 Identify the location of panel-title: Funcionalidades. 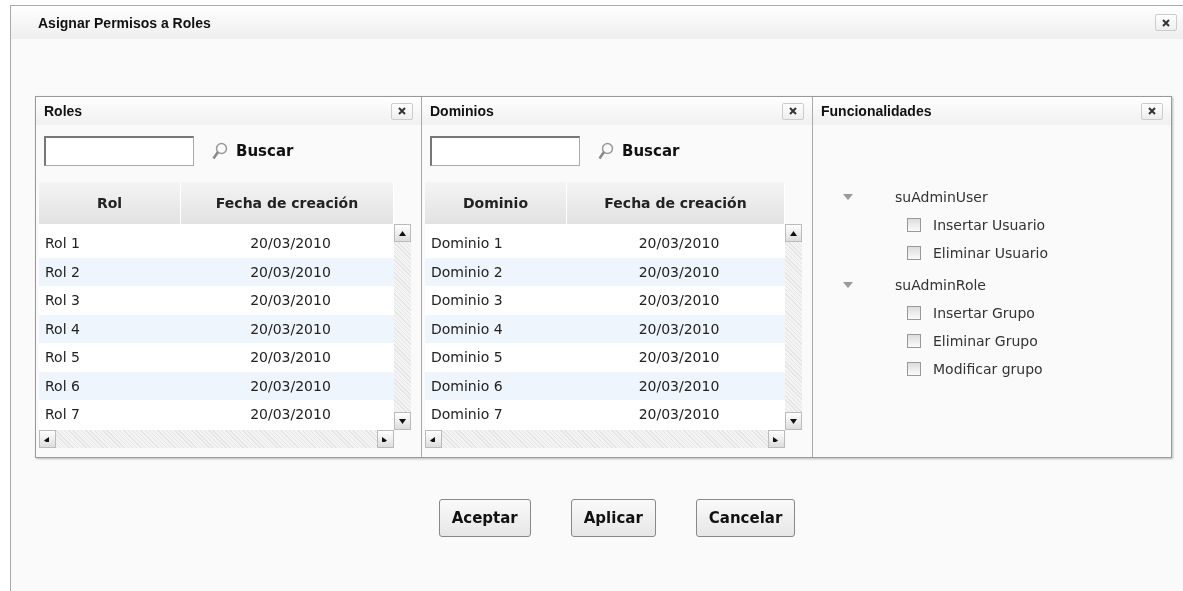
(876, 111).